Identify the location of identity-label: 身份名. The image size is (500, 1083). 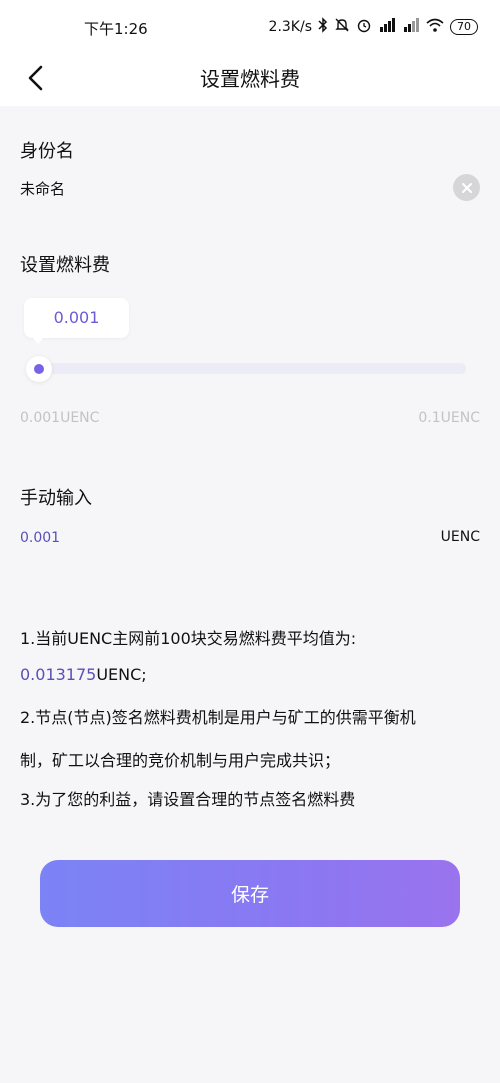
(47, 151).